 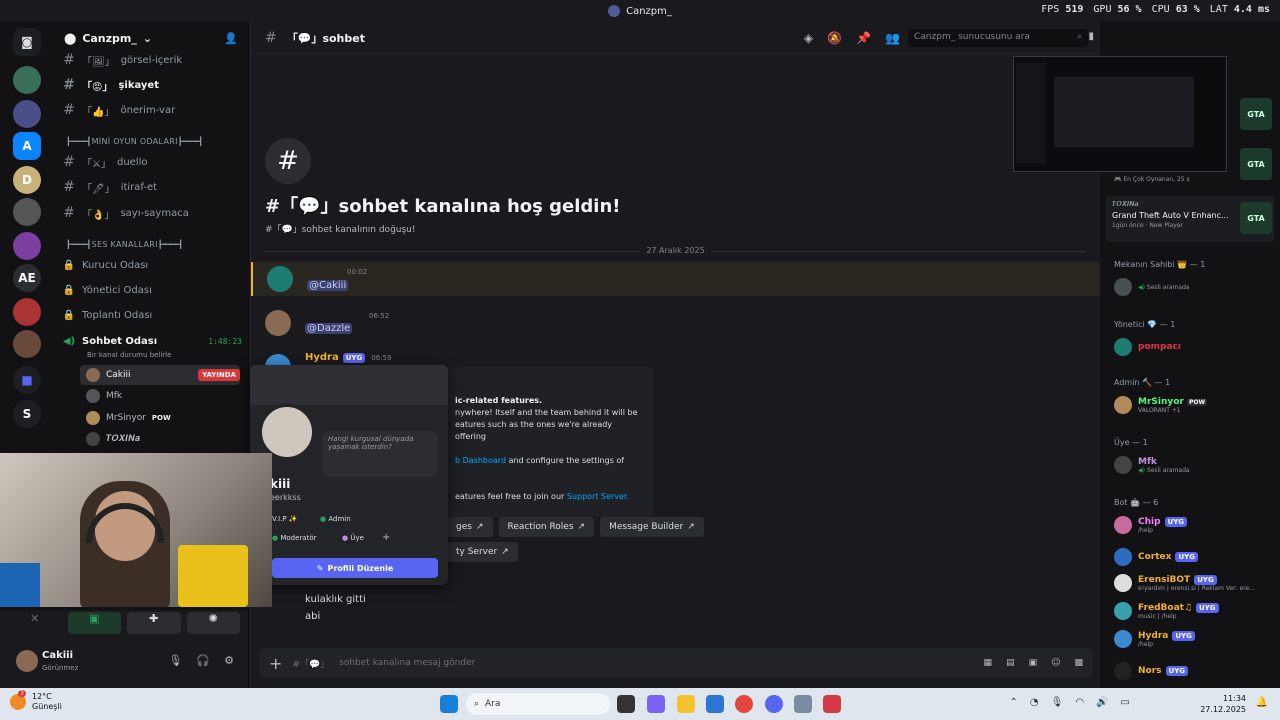 I want to click on status-bubble: Hangi kurgusal dünyada yaşamak isterdin?, so click(x=380, y=454).